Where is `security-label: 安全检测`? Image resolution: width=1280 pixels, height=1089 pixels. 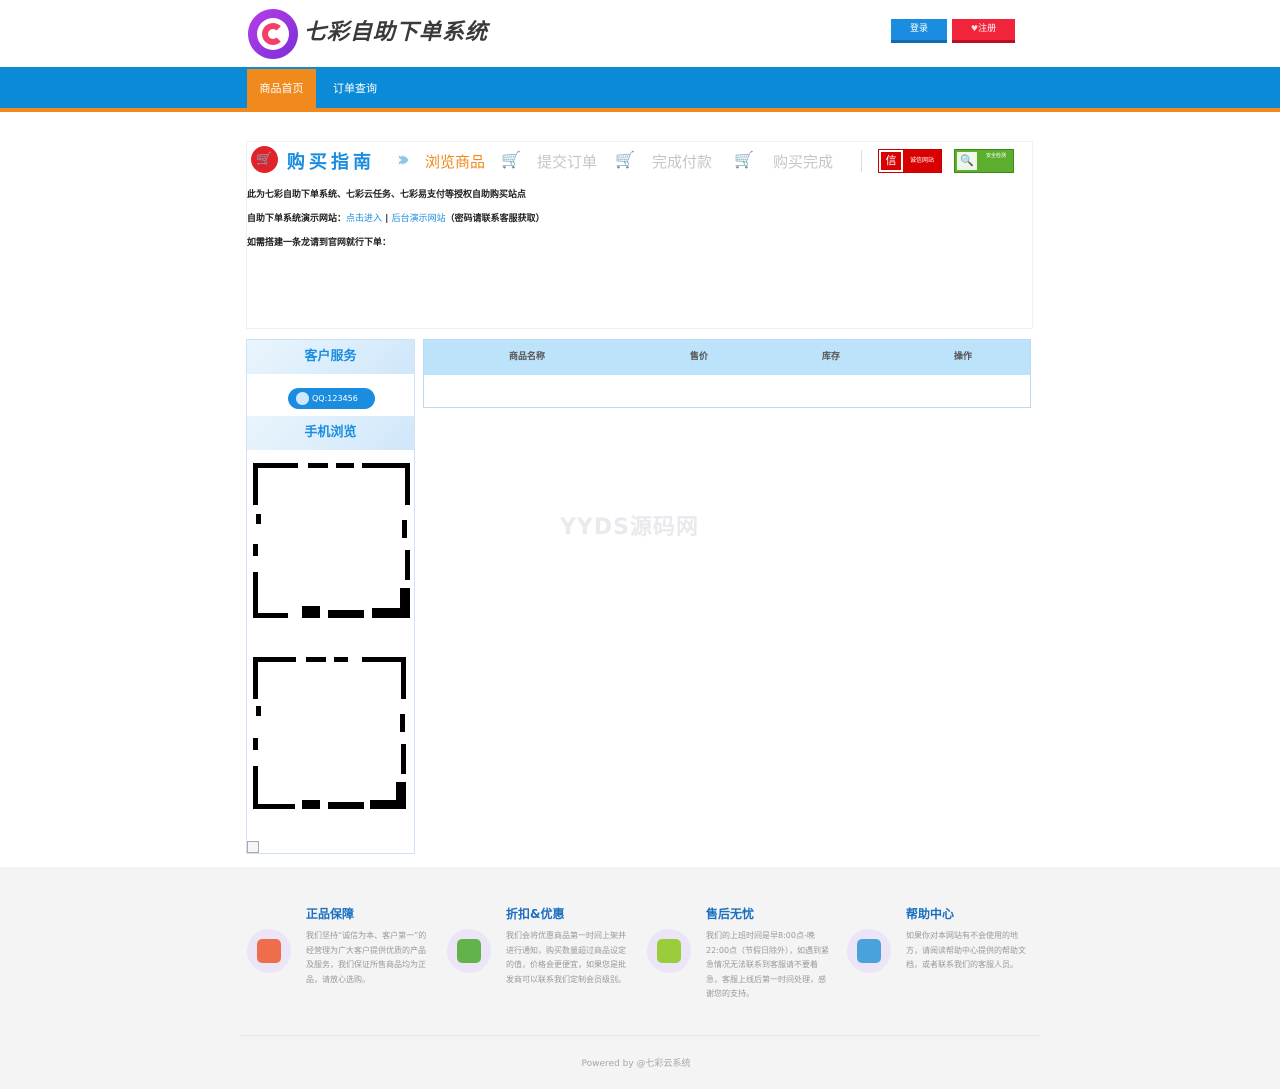
security-label: 安全检测 is located at coordinates (995, 156).